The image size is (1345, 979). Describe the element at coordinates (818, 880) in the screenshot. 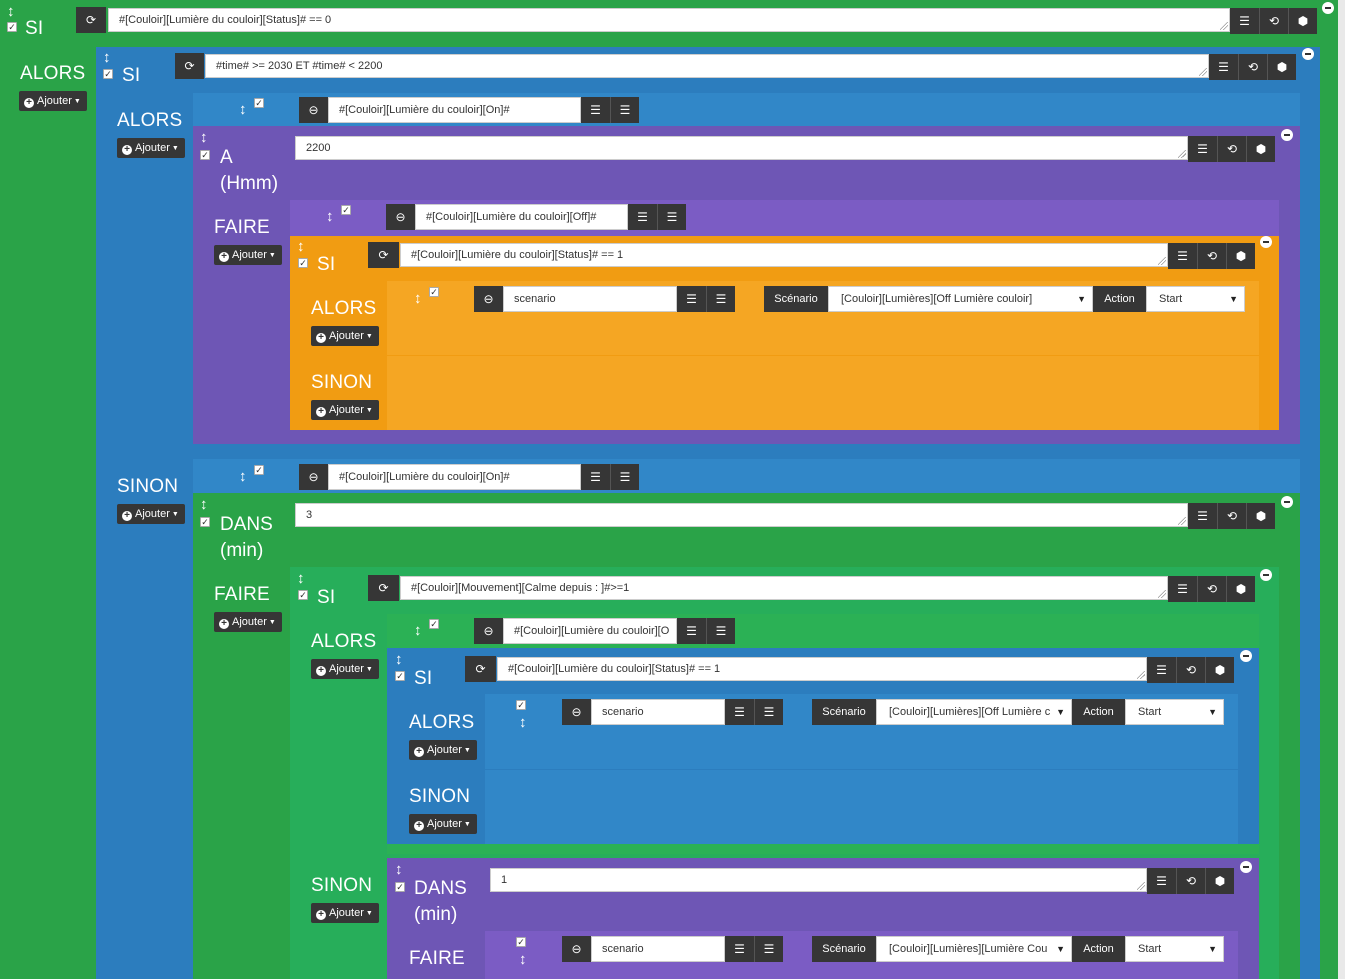

I see `dans-delay-input: 1` at that location.